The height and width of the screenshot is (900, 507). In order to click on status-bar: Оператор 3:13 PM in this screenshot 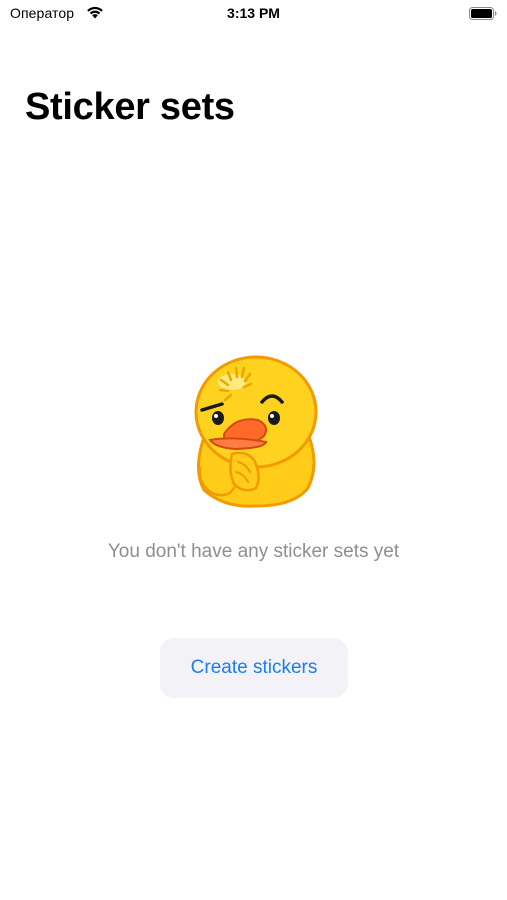, I will do `click(253, 15)`.